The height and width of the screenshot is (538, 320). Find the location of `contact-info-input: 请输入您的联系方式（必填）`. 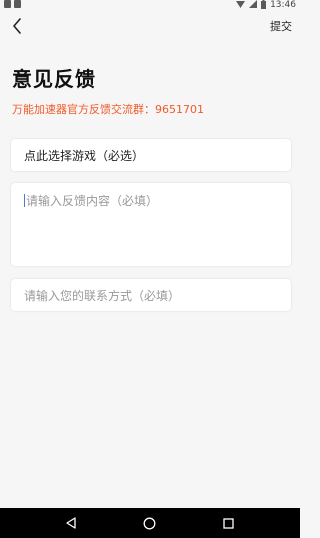

contact-info-input: 请输入您的联系方式（必填） is located at coordinates (151, 295).